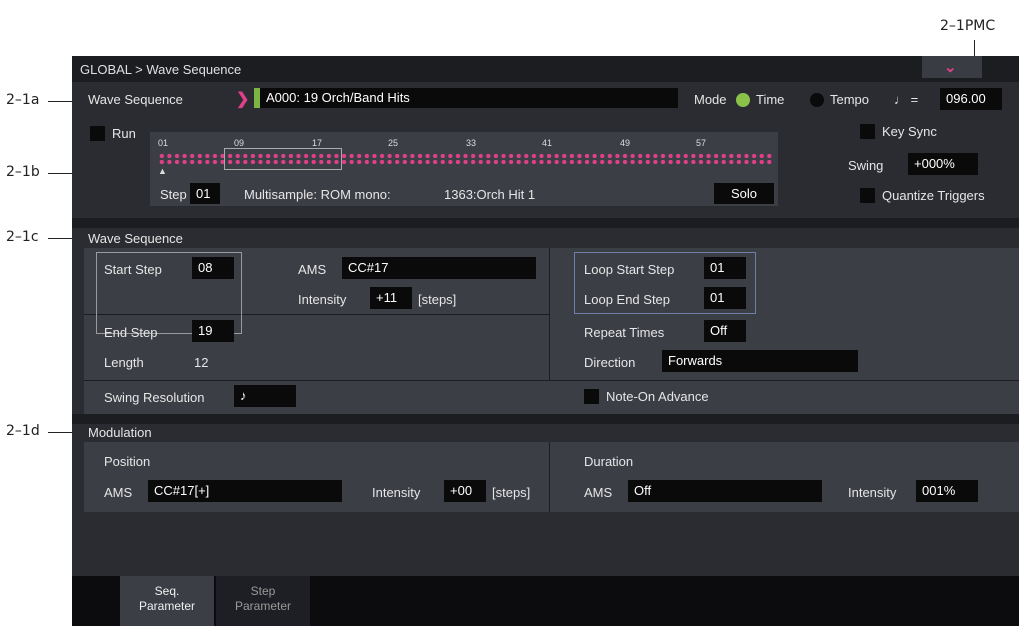 This screenshot has width=1019, height=626. Describe the element at coordinates (23, 172) in the screenshot. I see `callout-2-1b: 2–1b` at that location.